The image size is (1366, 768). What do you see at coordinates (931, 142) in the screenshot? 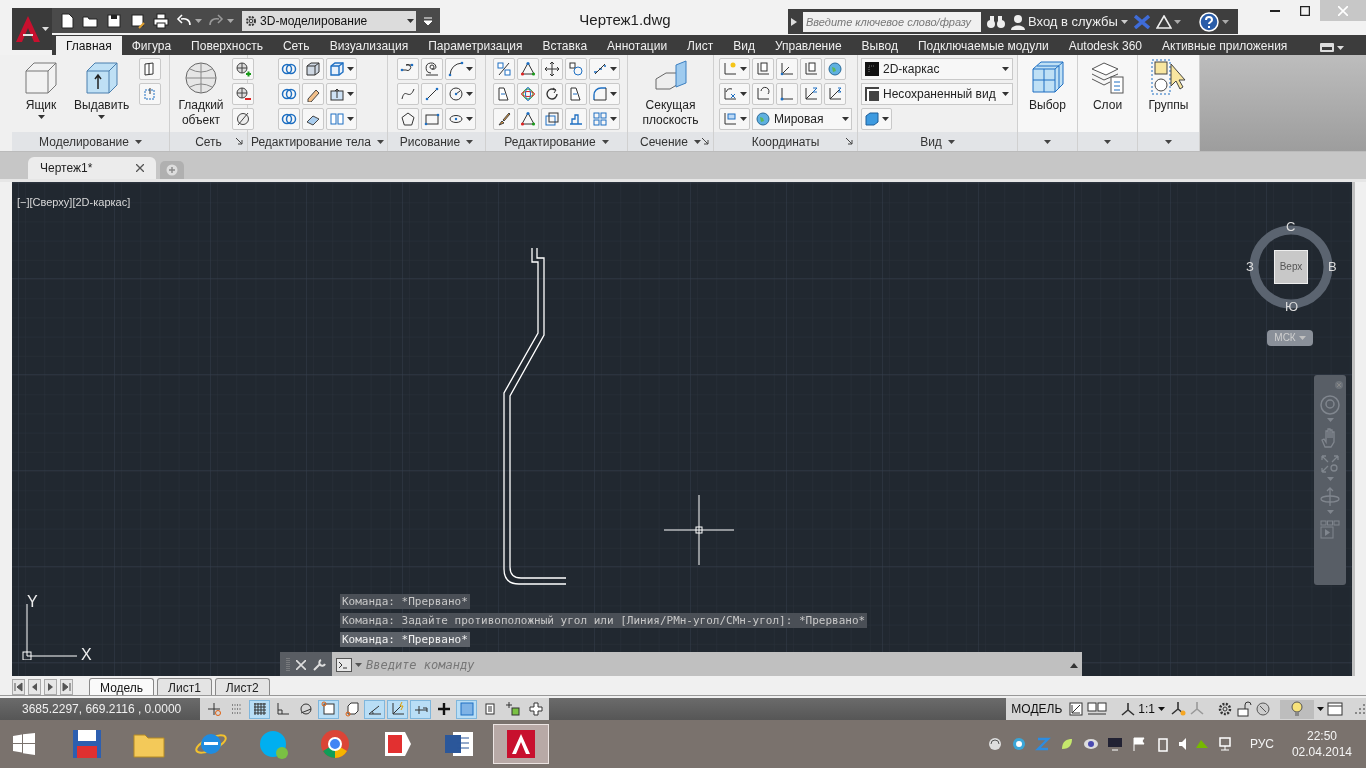
I see `panel-title: Вид` at bounding box center [931, 142].